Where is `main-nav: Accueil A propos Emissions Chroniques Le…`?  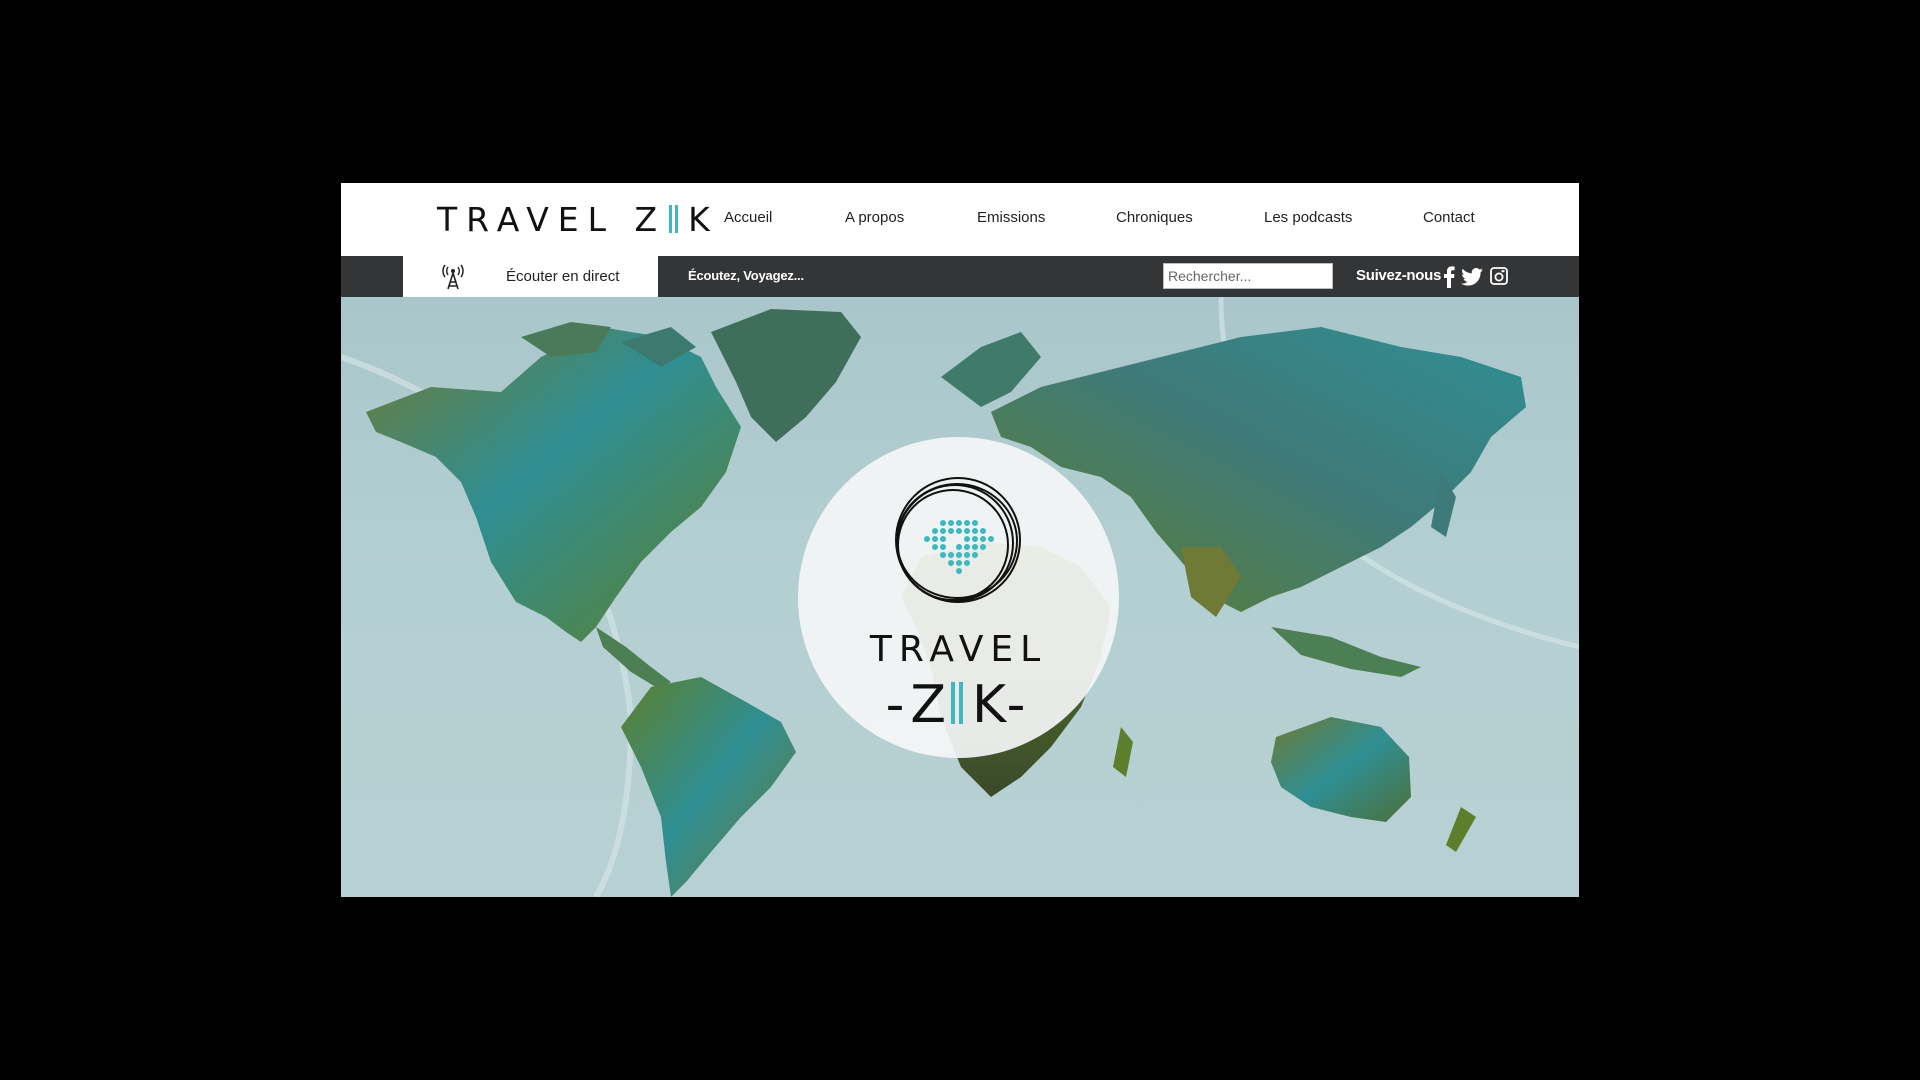
main-nav: Accueil A propos Emissions Chroniques Le… is located at coordinates (960, 219).